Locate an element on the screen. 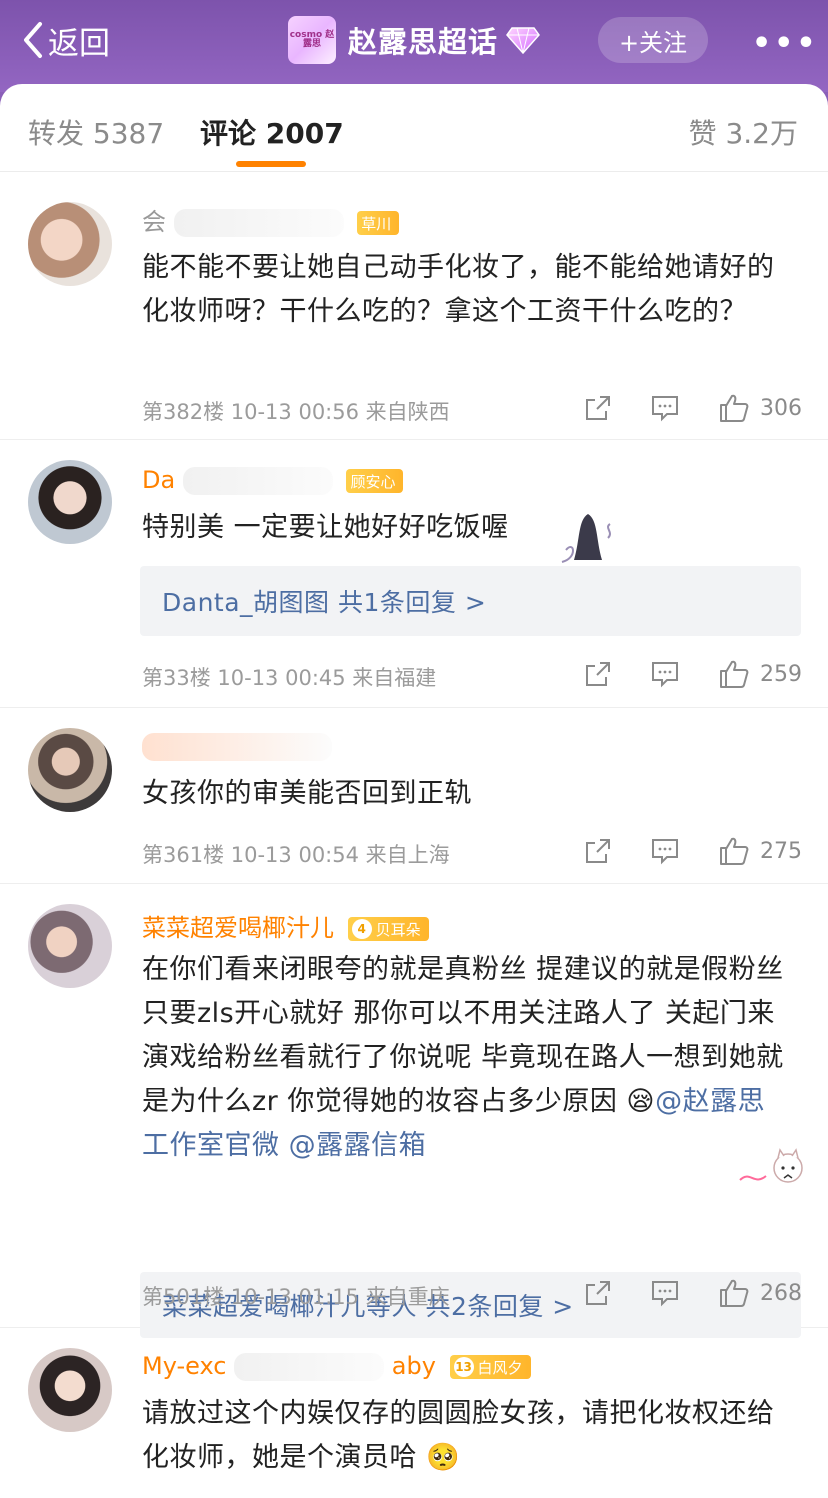 Image resolution: width=828 pixels, height=1498 pixels. username-text: My-exc is located at coordinates (184, 1366).